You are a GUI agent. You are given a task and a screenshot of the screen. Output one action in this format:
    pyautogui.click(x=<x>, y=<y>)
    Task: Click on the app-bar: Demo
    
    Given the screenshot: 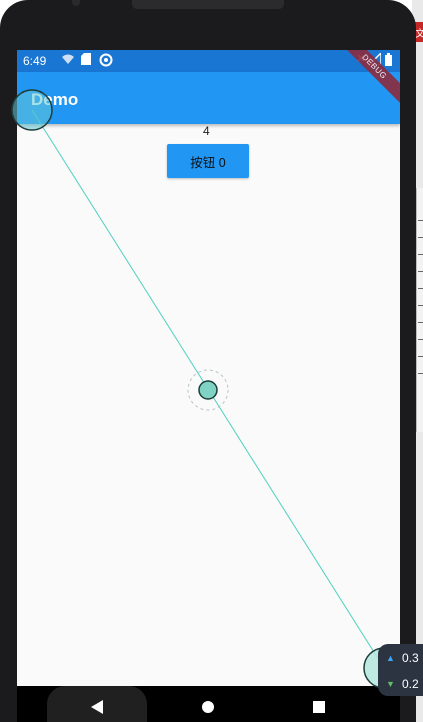 What is the action you would take?
    pyautogui.click(x=208, y=98)
    